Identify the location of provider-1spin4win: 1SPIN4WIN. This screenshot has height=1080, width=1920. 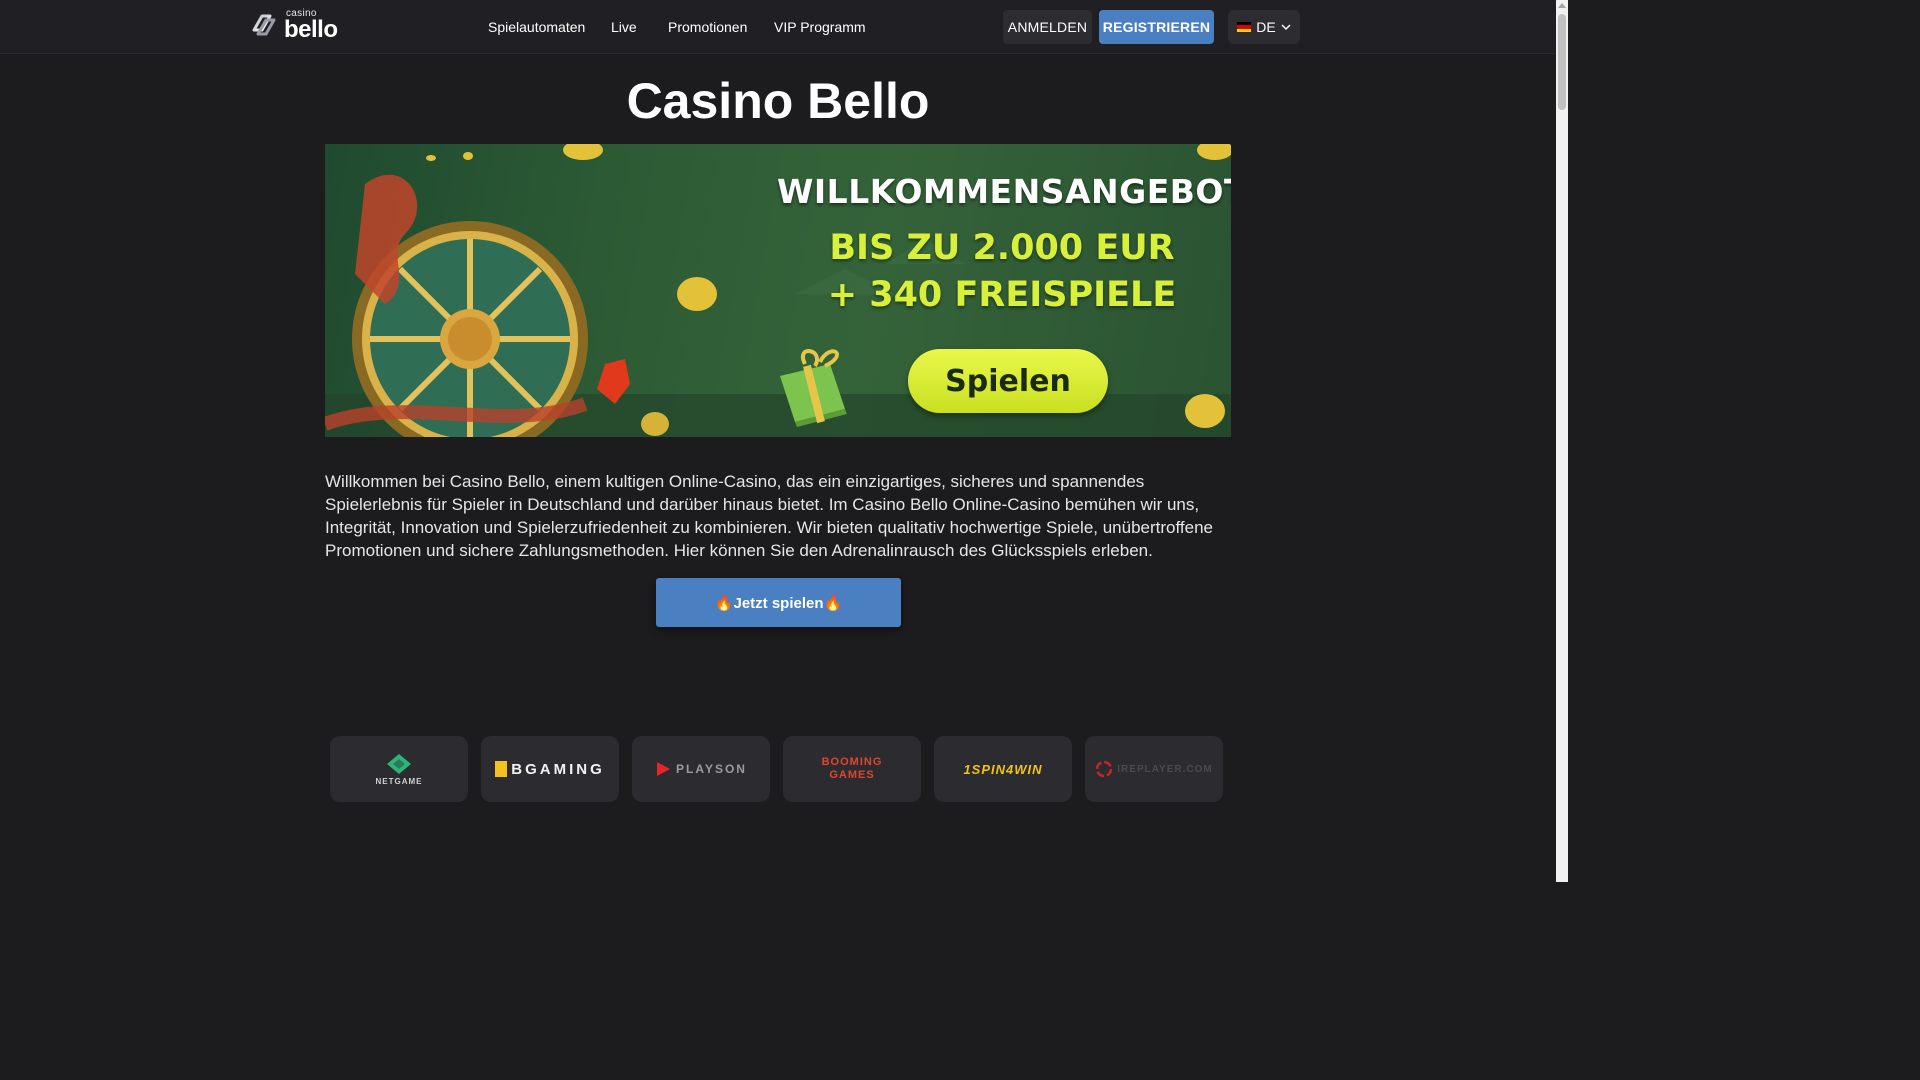
(1003, 769).